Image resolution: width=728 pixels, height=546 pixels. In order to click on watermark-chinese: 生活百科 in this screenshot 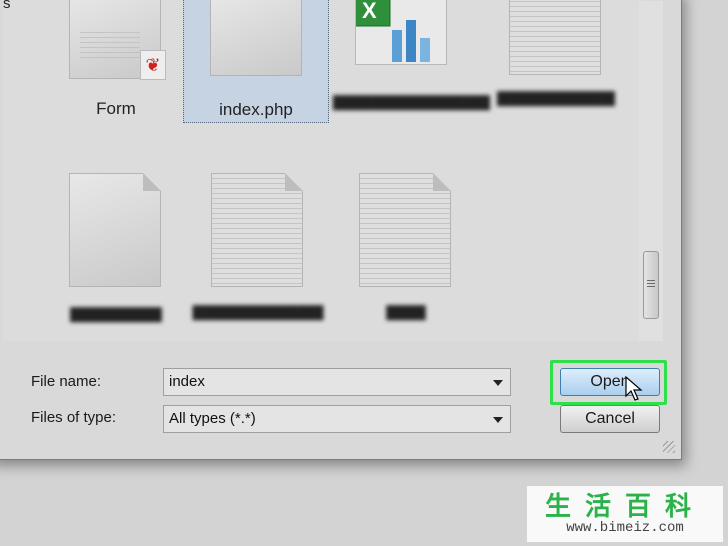, I will do `click(624, 506)`.